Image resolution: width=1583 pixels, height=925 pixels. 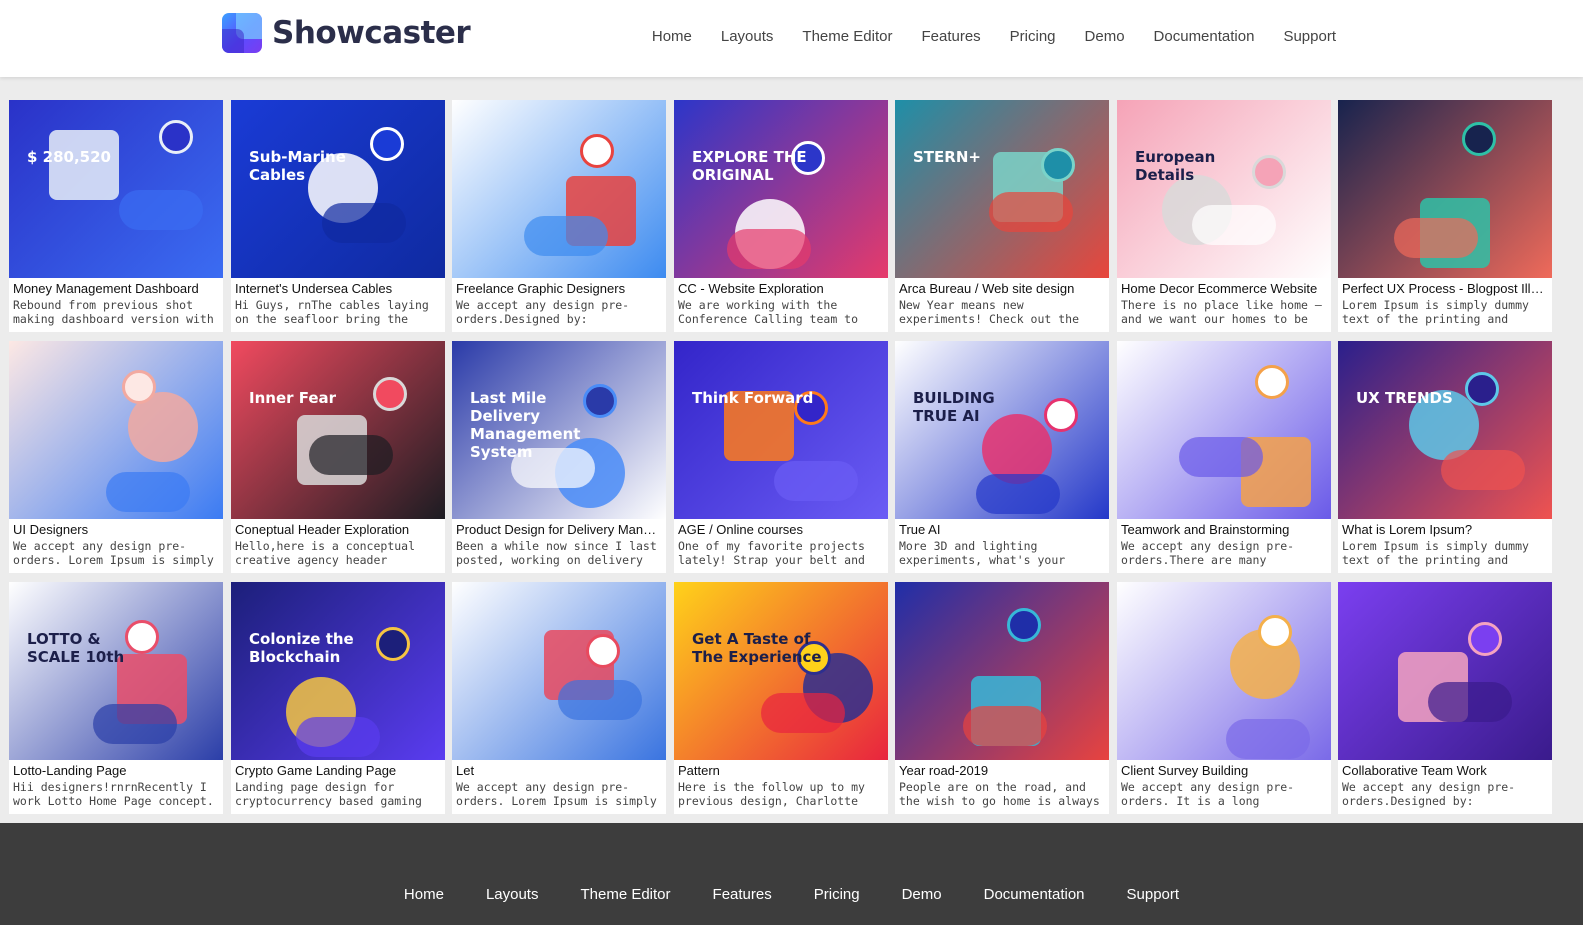 What do you see at coordinates (1204, 36) in the screenshot?
I see `nav-documentation: Documentation` at bounding box center [1204, 36].